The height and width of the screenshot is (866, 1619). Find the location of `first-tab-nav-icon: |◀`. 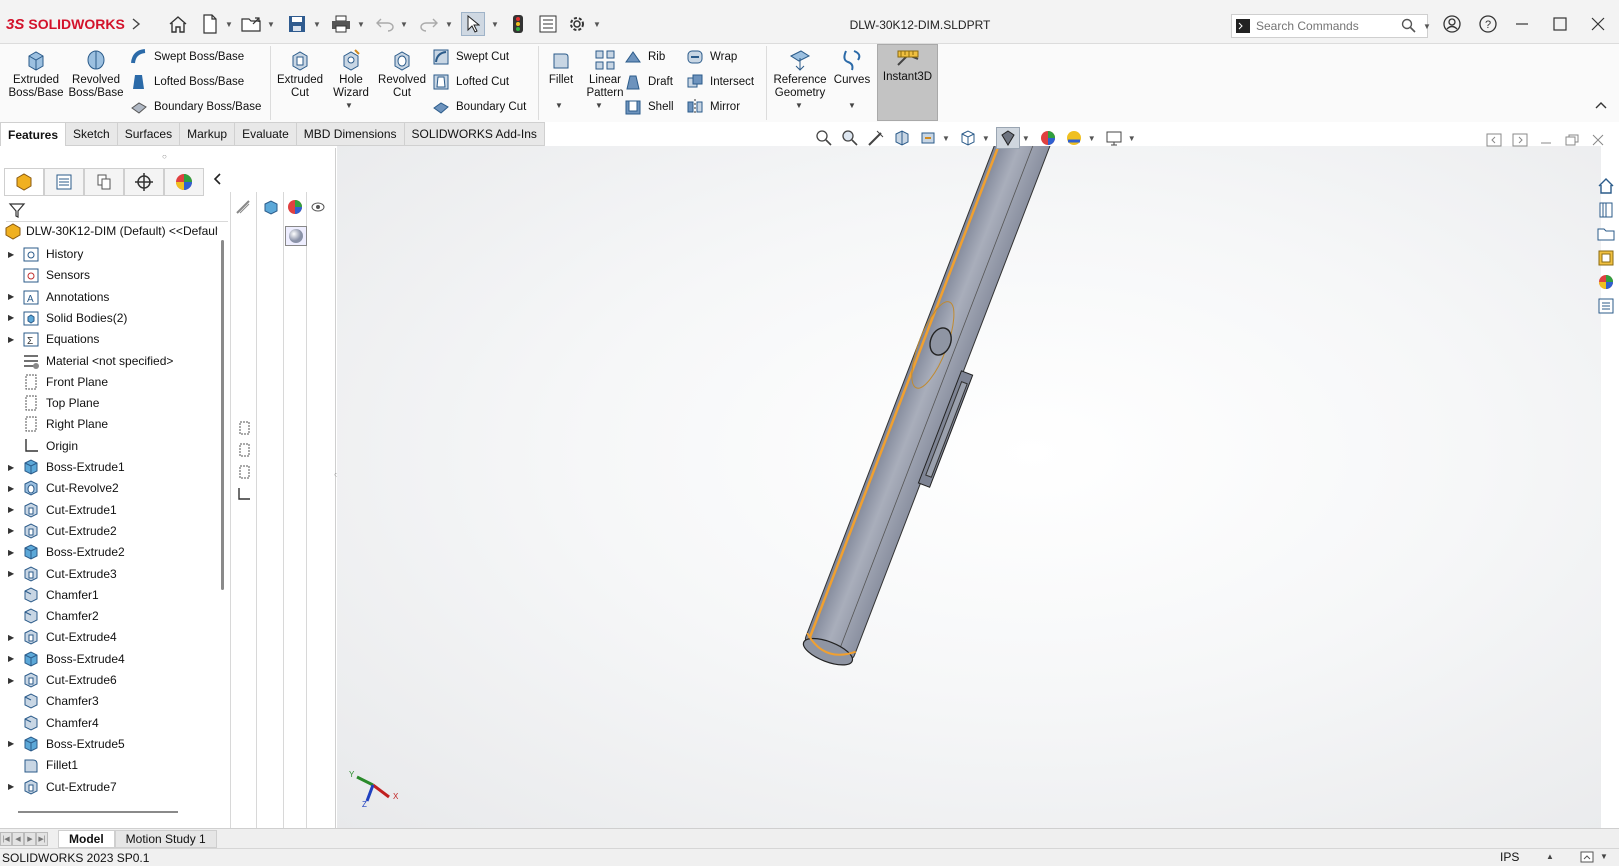

first-tab-nav-icon: |◀ is located at coordinates (6, 838).